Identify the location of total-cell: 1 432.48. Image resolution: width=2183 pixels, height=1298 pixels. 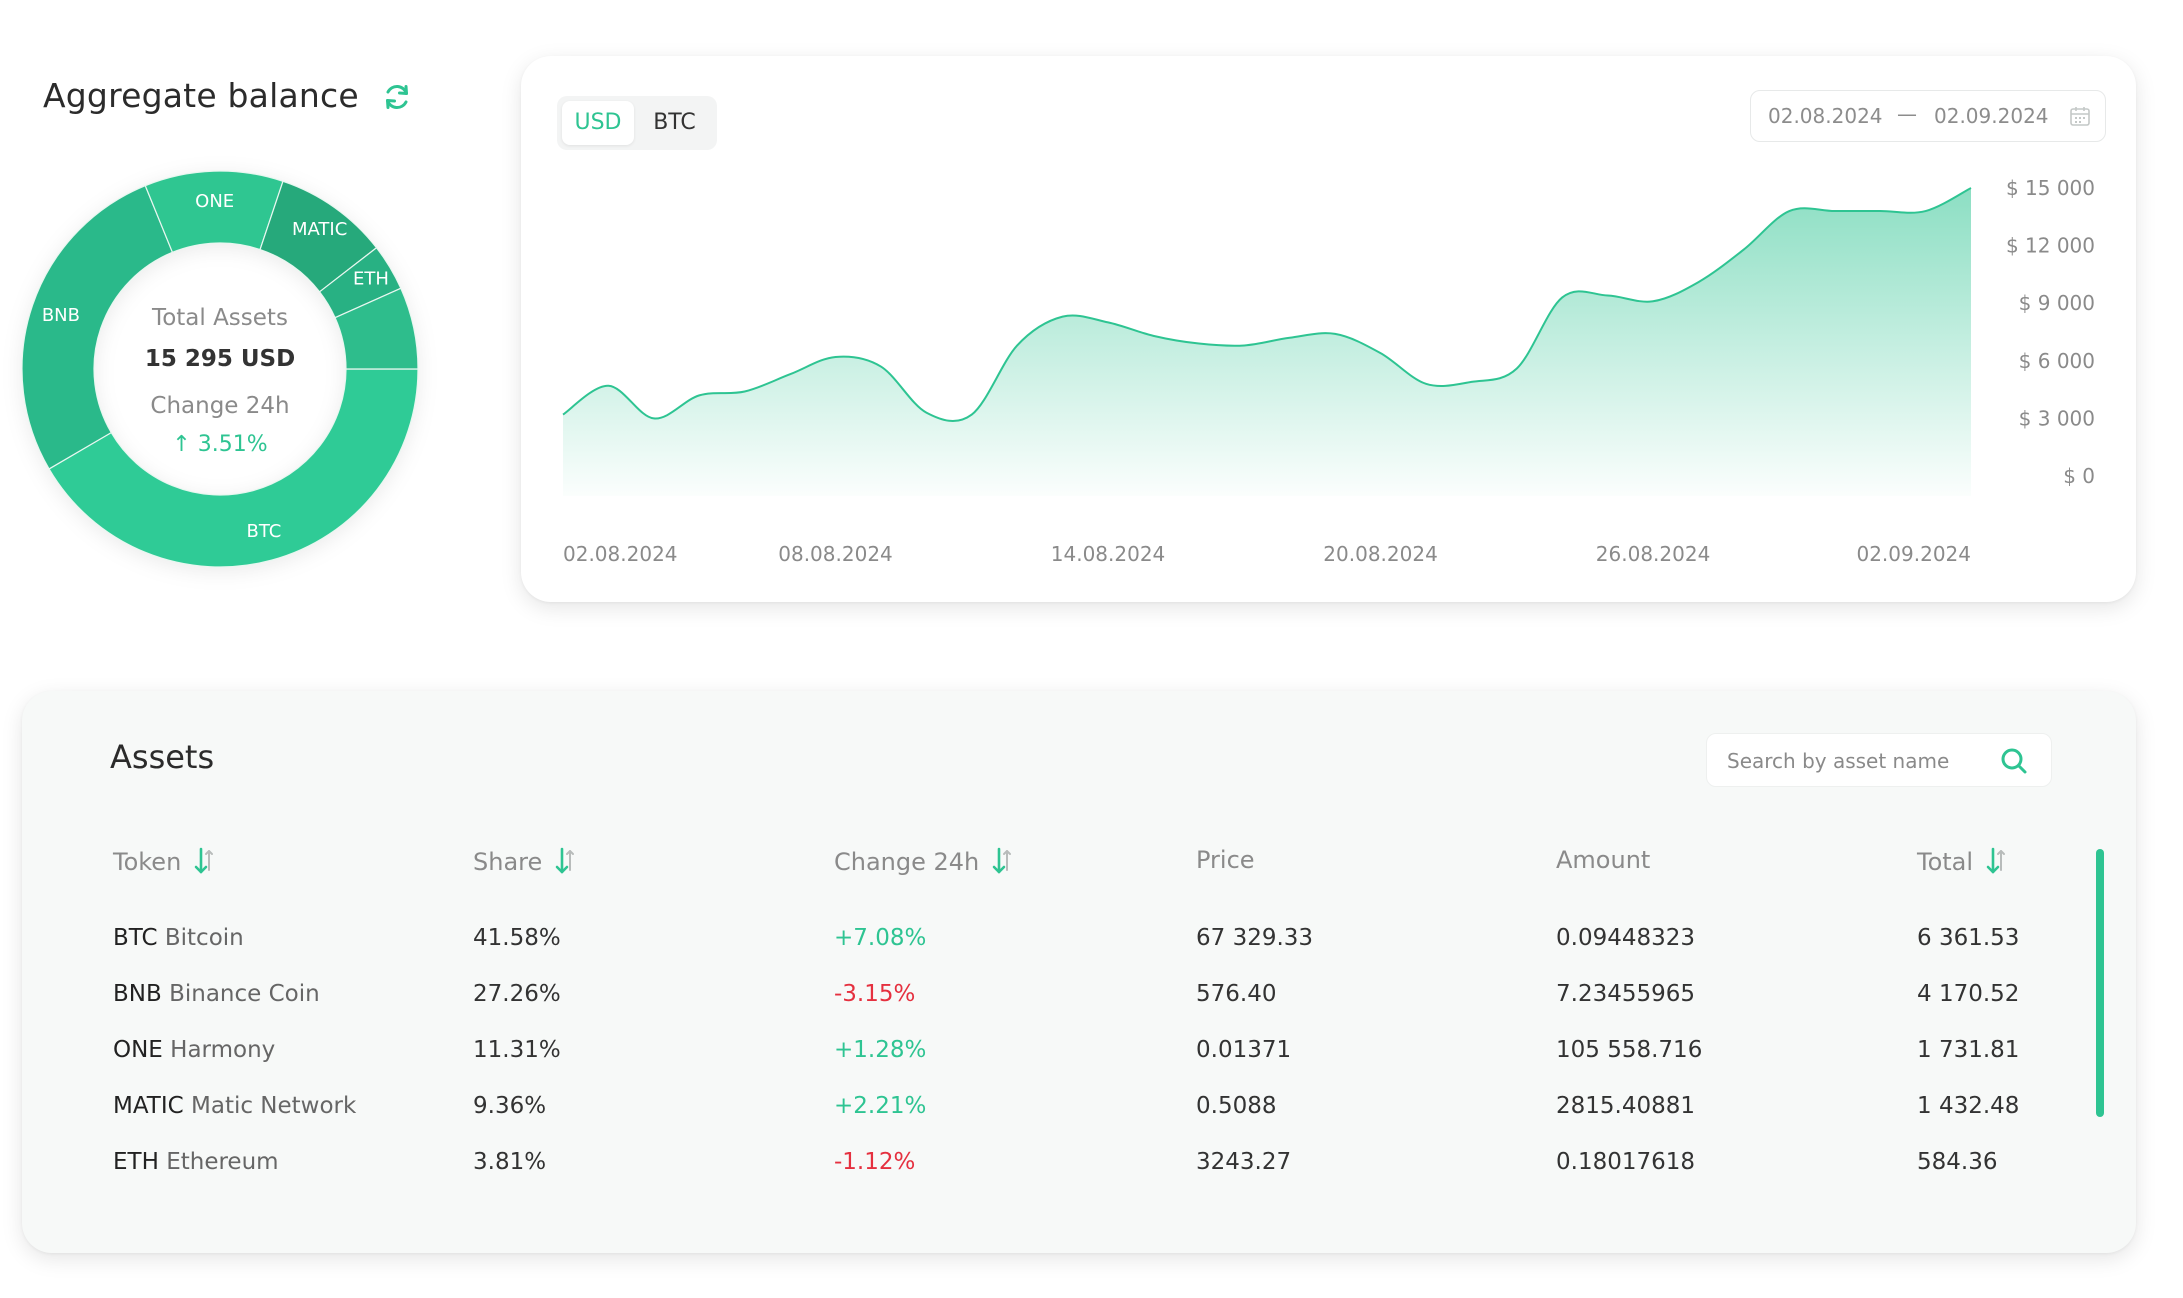
(1968, 1106).